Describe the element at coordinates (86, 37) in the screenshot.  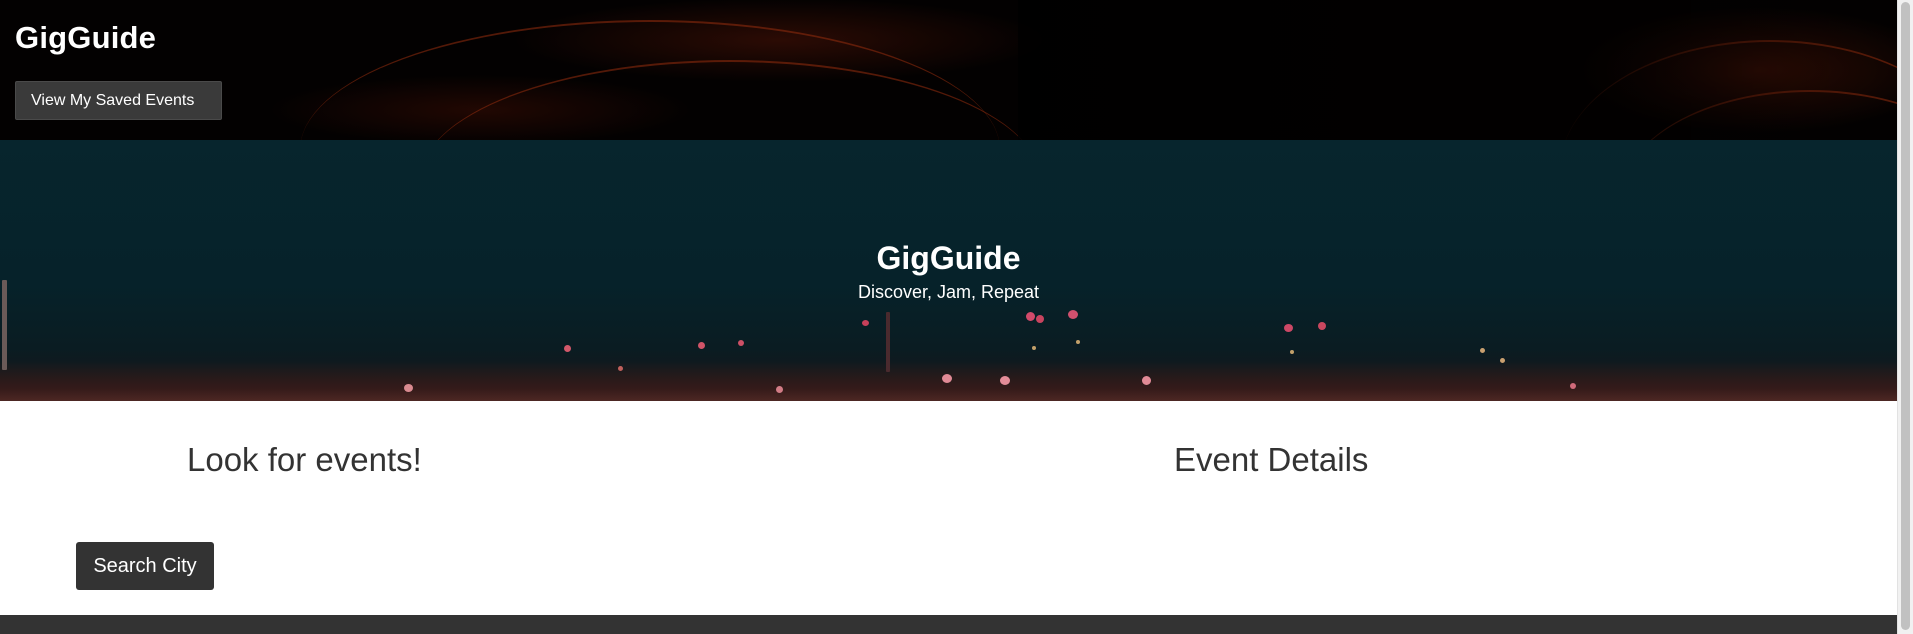
I see `brand-title: GigGuide` at that location.